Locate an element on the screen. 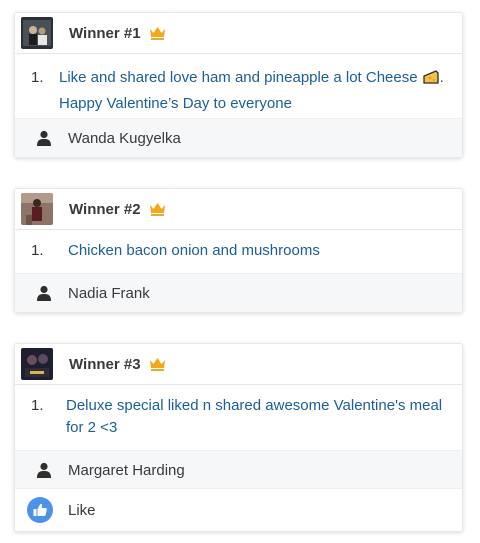 Image resolution: width=480 pixels, height=543 pixels. author-row: Wanda Kugyelka is located at coordinates (238, 137).